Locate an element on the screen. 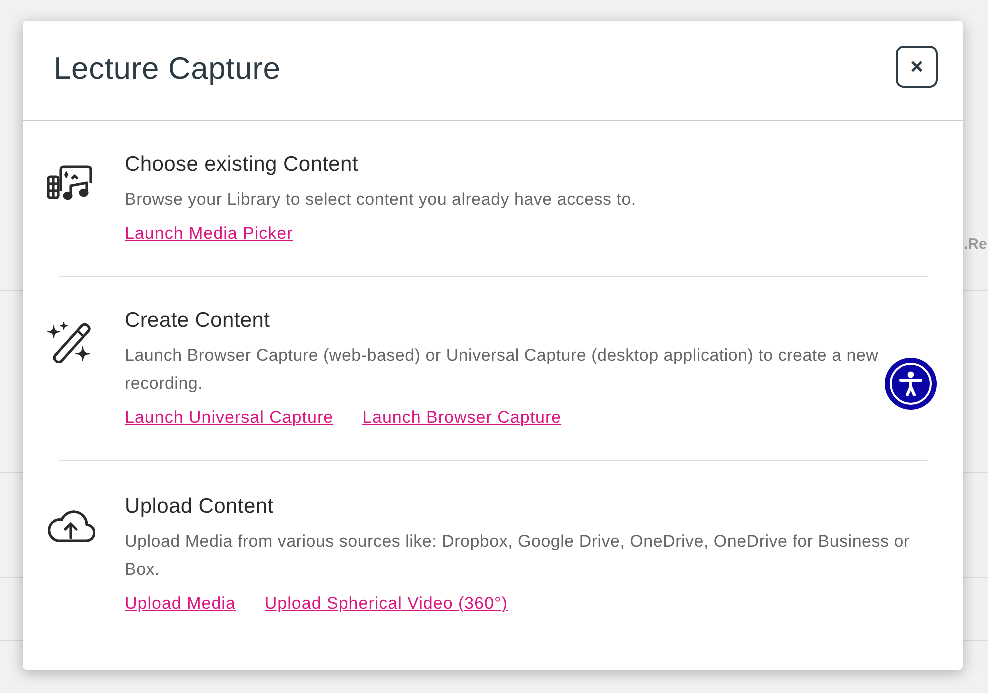 The width and height of the screenshot is (988, 693). section-link: Launch Media Picker is located at coordinates (209, 234).